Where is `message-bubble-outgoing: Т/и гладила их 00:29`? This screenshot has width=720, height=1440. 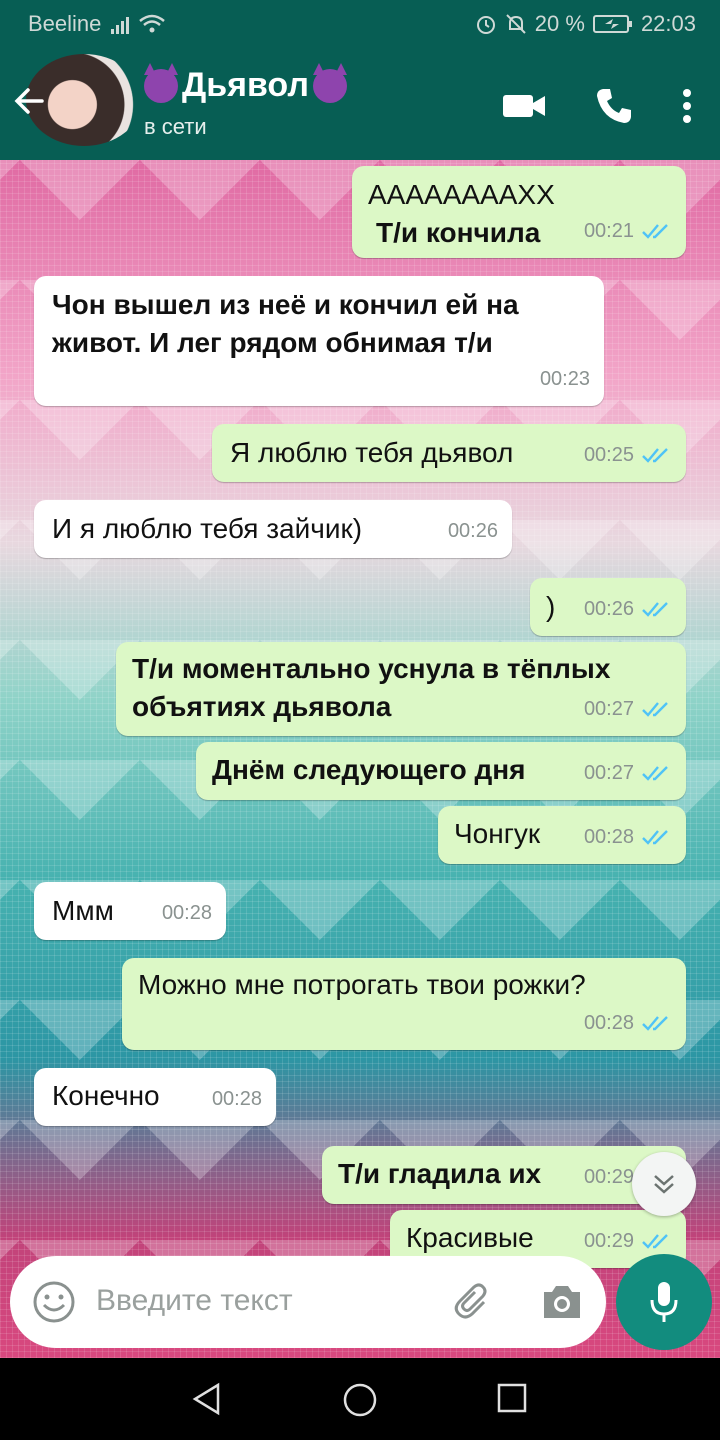
message-bubble-outgoing: Т/и гладила их 00:29 is located at coordinates (504, 1175).